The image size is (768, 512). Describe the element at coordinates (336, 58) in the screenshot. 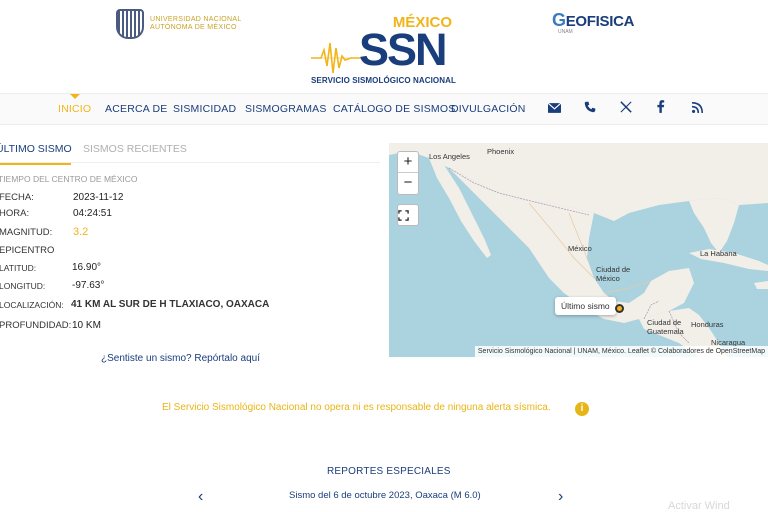

I see `seismogram-wave-icon` at that location.